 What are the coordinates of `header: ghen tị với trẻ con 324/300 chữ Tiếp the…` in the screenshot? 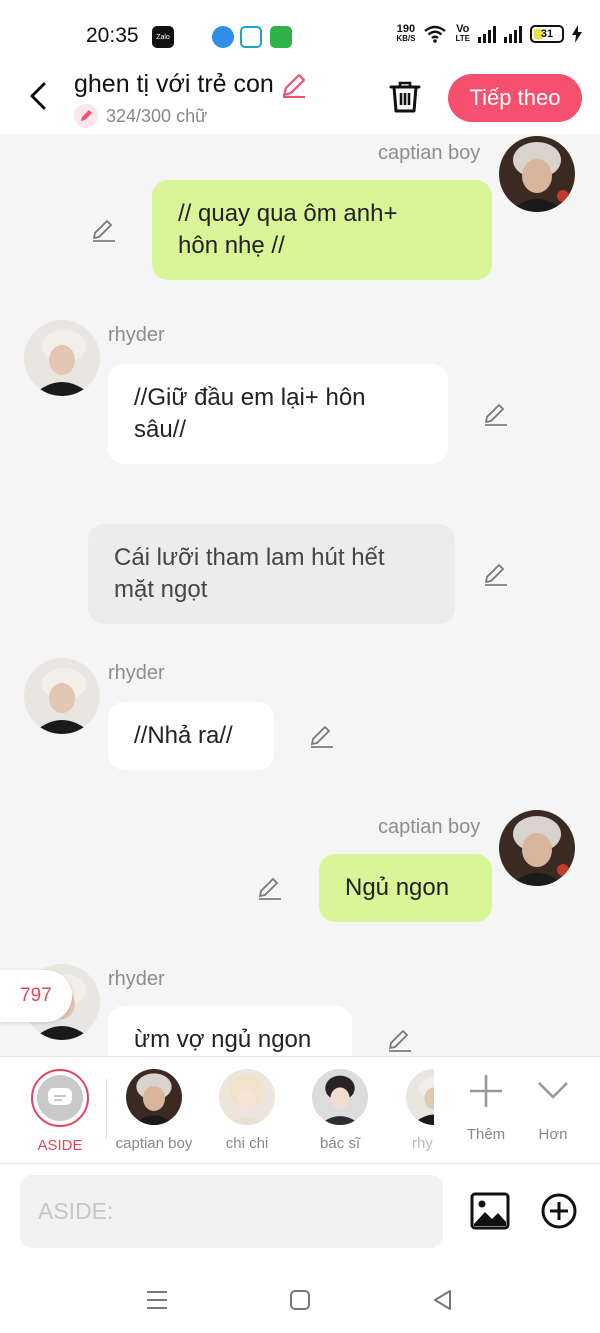 It's located at (300, 98).